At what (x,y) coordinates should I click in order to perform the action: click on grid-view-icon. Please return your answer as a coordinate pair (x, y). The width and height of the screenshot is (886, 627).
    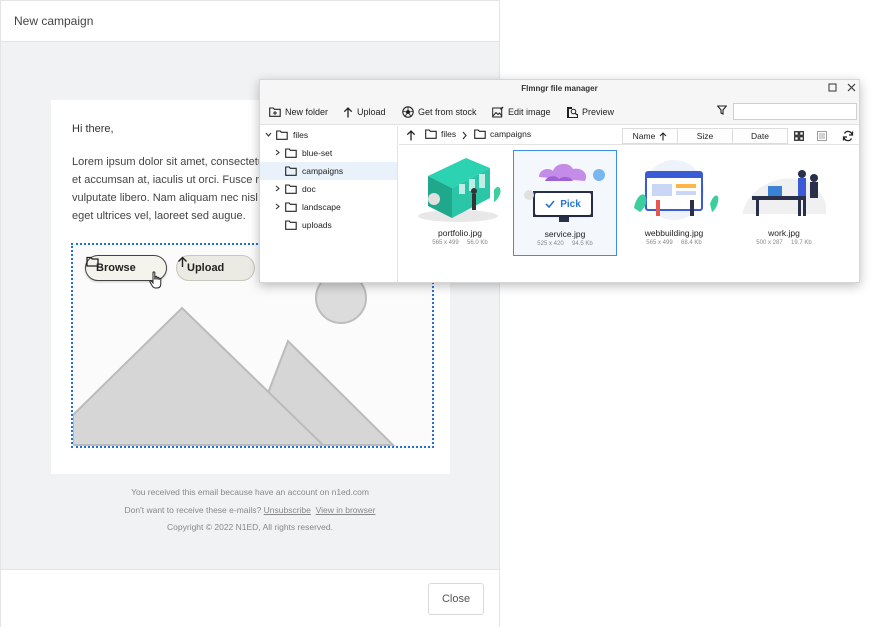
    Looking at the image, I should click on (799, 136).